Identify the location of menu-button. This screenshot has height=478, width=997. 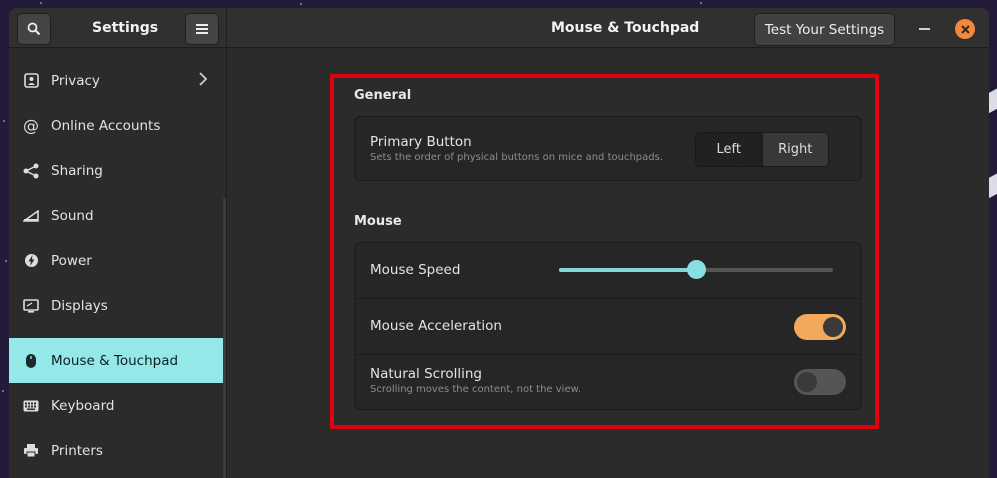
(202, 29).